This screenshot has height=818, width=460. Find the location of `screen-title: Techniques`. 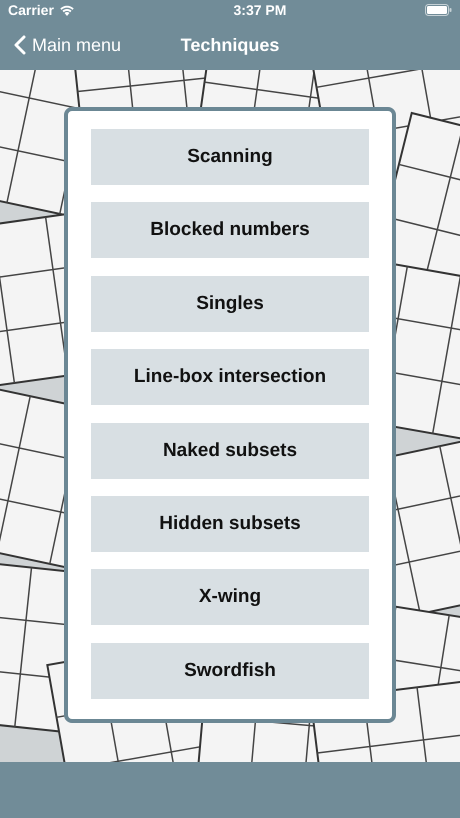

screen-title: Techniques is located at coordinates (230, 44).